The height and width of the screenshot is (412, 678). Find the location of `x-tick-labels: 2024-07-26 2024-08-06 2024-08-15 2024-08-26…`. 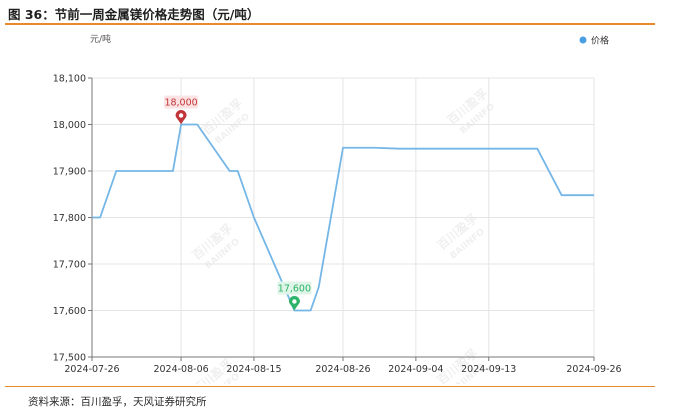

x-tick-labels: 2024-07-26 2024-08-06 2024-08-15 2024-08-26… is located at coordinates (343, 366).